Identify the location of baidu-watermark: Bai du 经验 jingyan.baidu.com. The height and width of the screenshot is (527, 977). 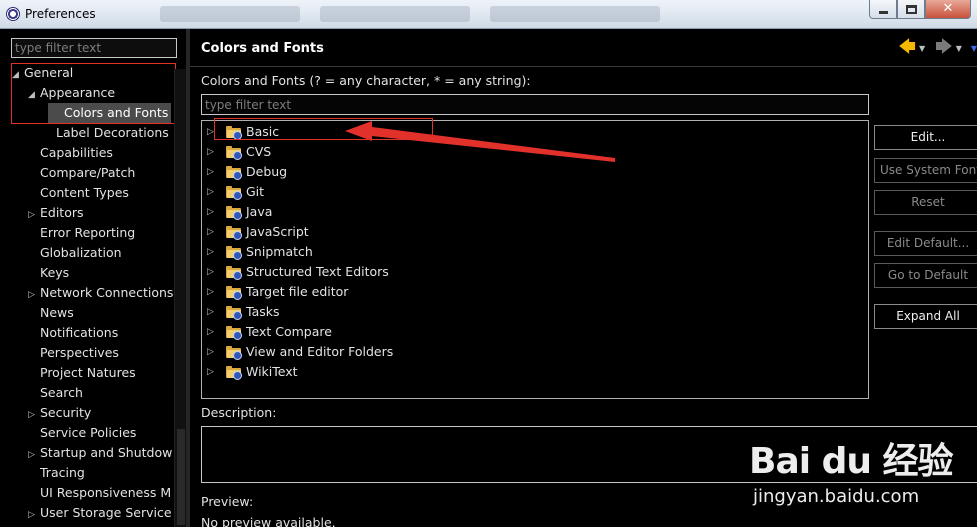
(863, 473).